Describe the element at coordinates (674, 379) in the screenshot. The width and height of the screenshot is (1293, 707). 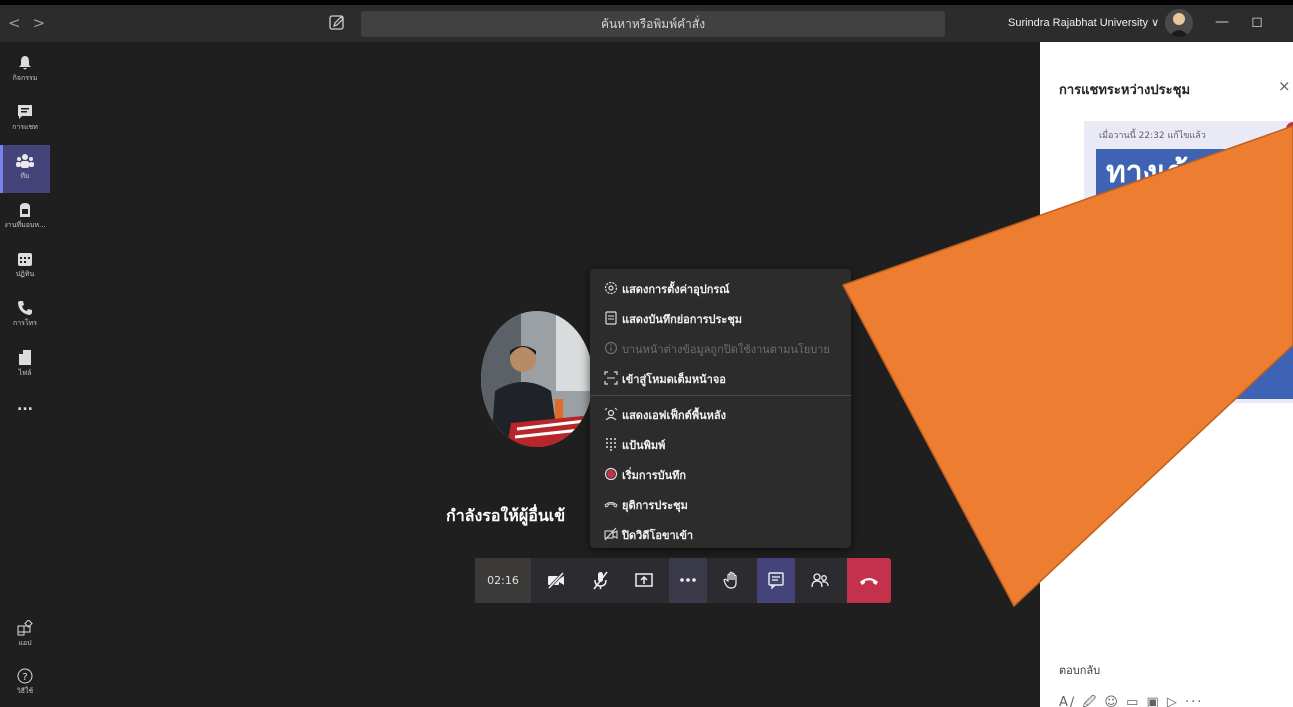
I see `menu-item-label: เข้าสู่โหมดเต็มหน้าจอ` at that location.